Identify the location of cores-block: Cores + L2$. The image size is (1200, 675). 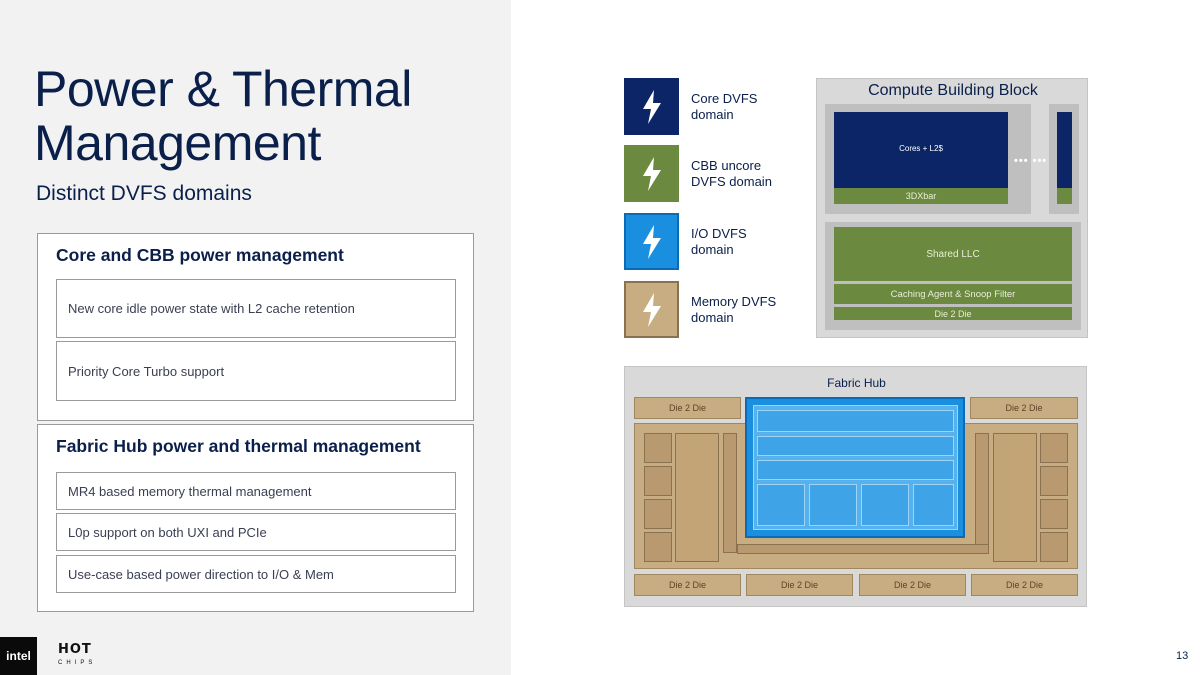
(921, 150).